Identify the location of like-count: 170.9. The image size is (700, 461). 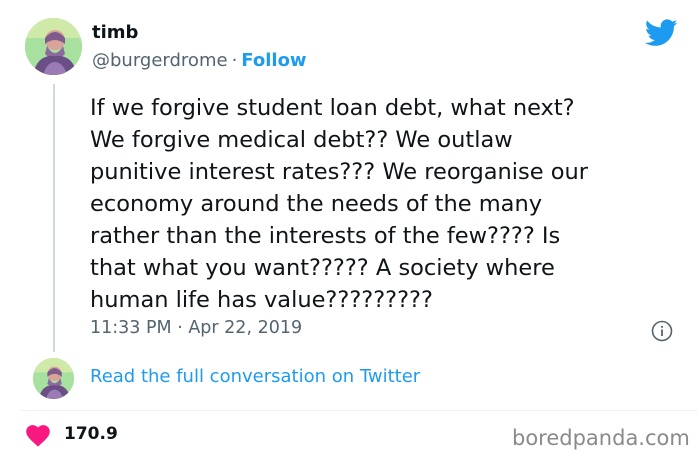
(91, 434).